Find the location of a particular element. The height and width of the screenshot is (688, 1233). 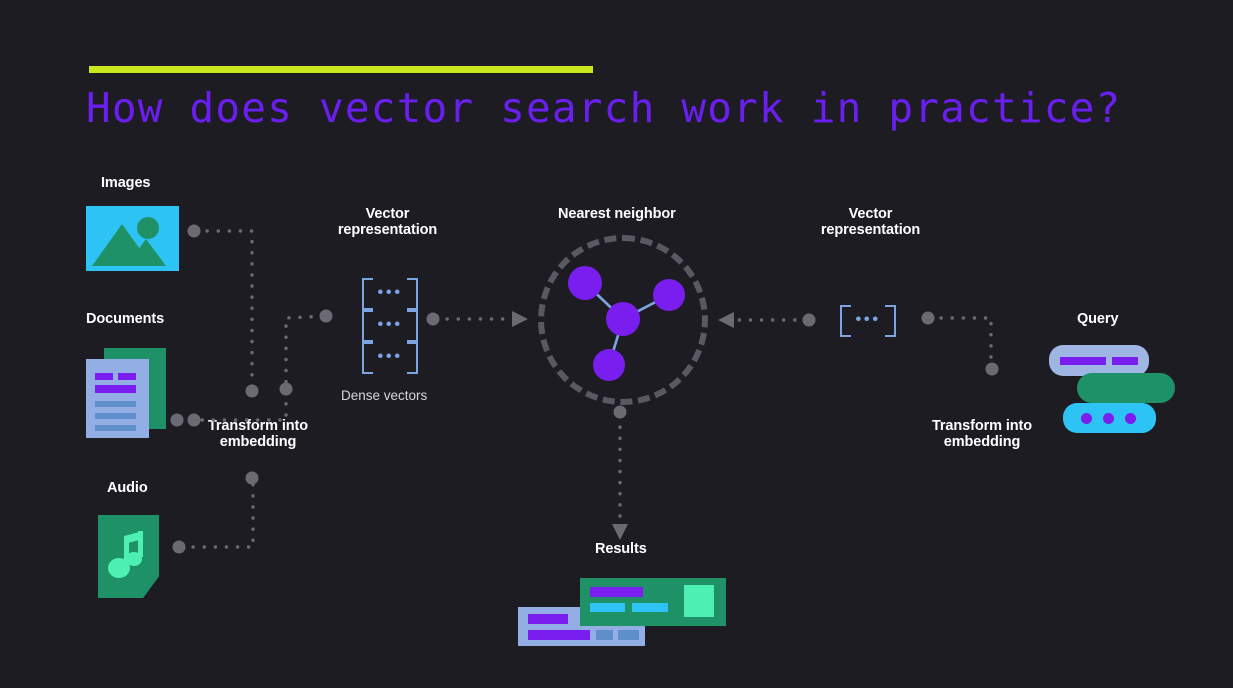

label-transform-right: Transform into embedding is located at coordinates (982, 434).